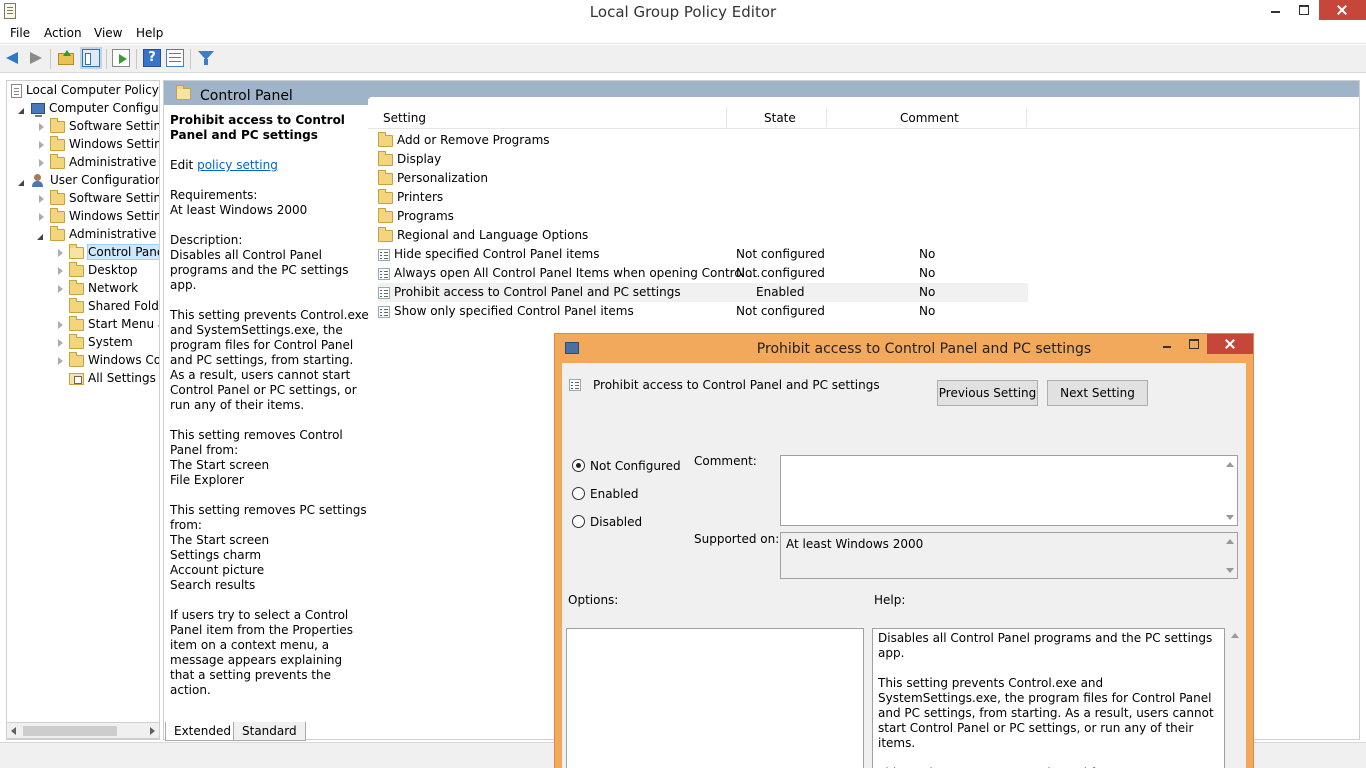 This screenshot has height=768, width=1366. I want to click on filter-icon, so click(206, 58).